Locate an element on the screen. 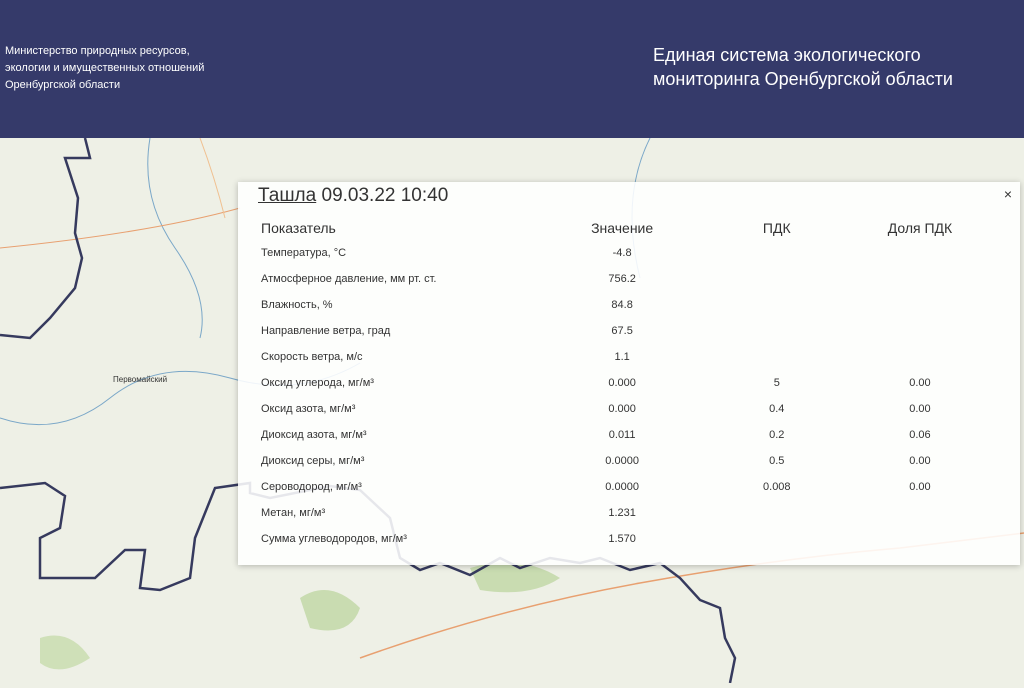 Image resolution: width=1024 pixels, height=688 pixels. indicator-cell: Влажность, % is located at coordinates (297, 305).